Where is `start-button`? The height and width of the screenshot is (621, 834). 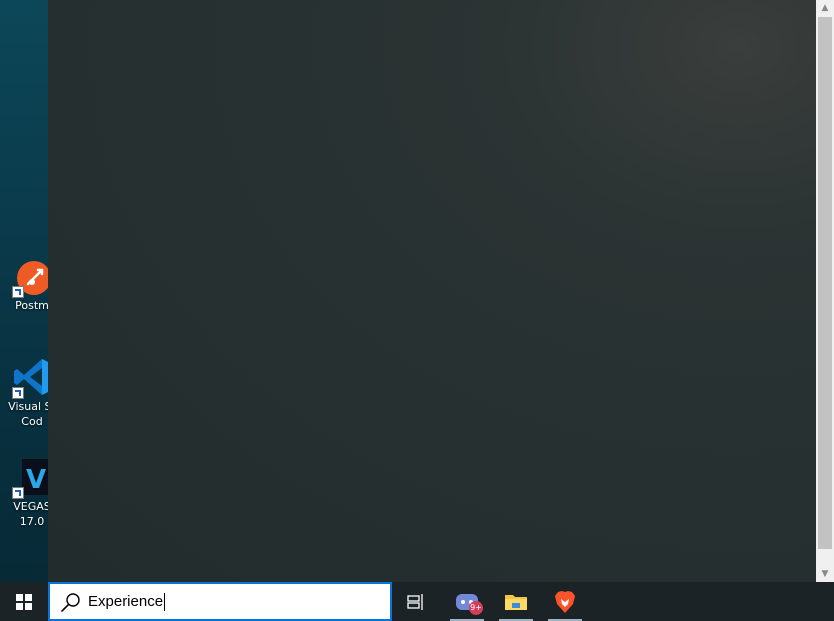
start-button is located at coordinates (24, 601).